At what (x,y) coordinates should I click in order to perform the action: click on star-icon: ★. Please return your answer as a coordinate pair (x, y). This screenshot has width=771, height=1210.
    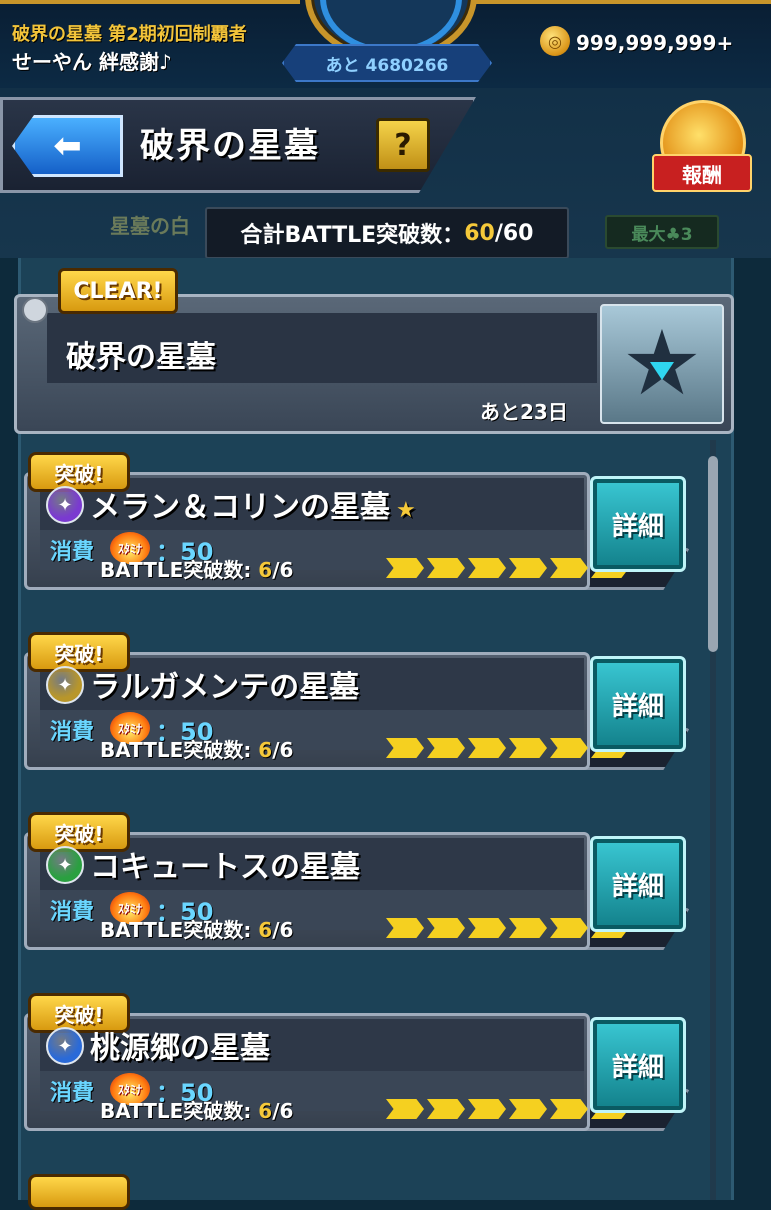
    Looking at the image, I should click on (406, 510).